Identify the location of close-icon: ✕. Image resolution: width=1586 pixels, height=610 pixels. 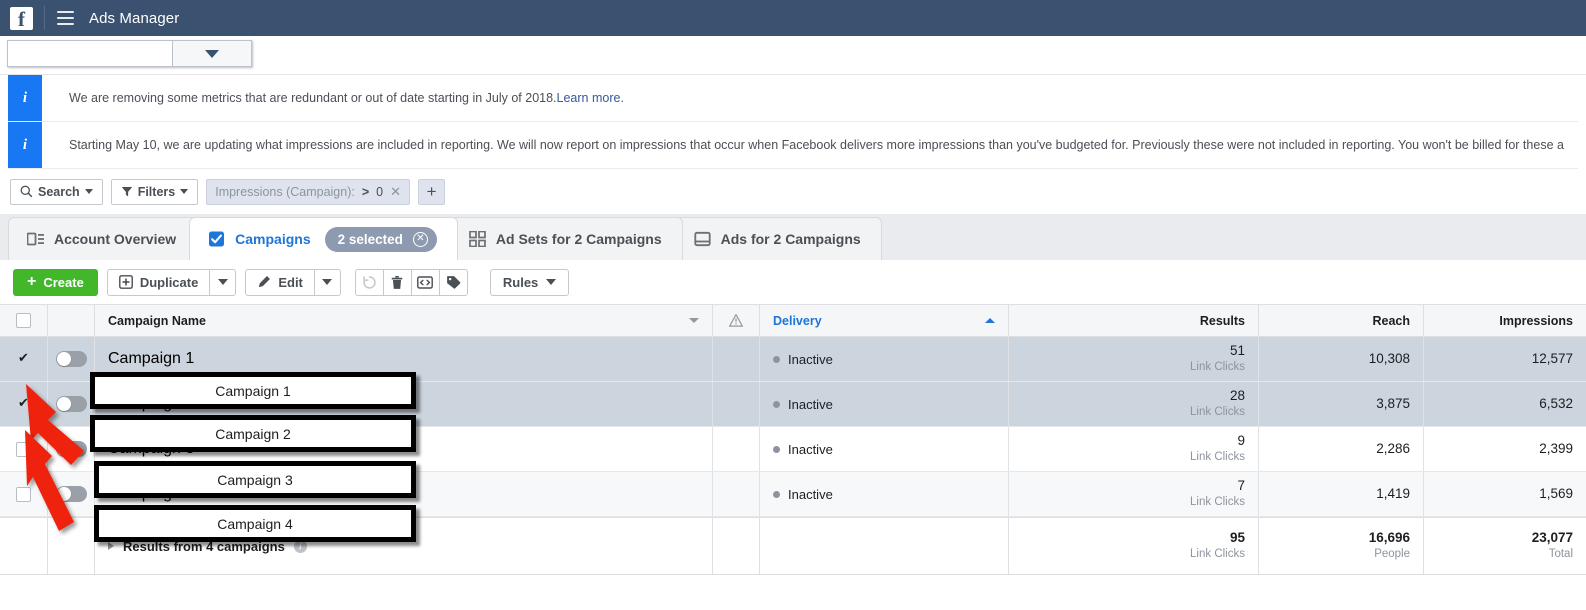
(395, 192).